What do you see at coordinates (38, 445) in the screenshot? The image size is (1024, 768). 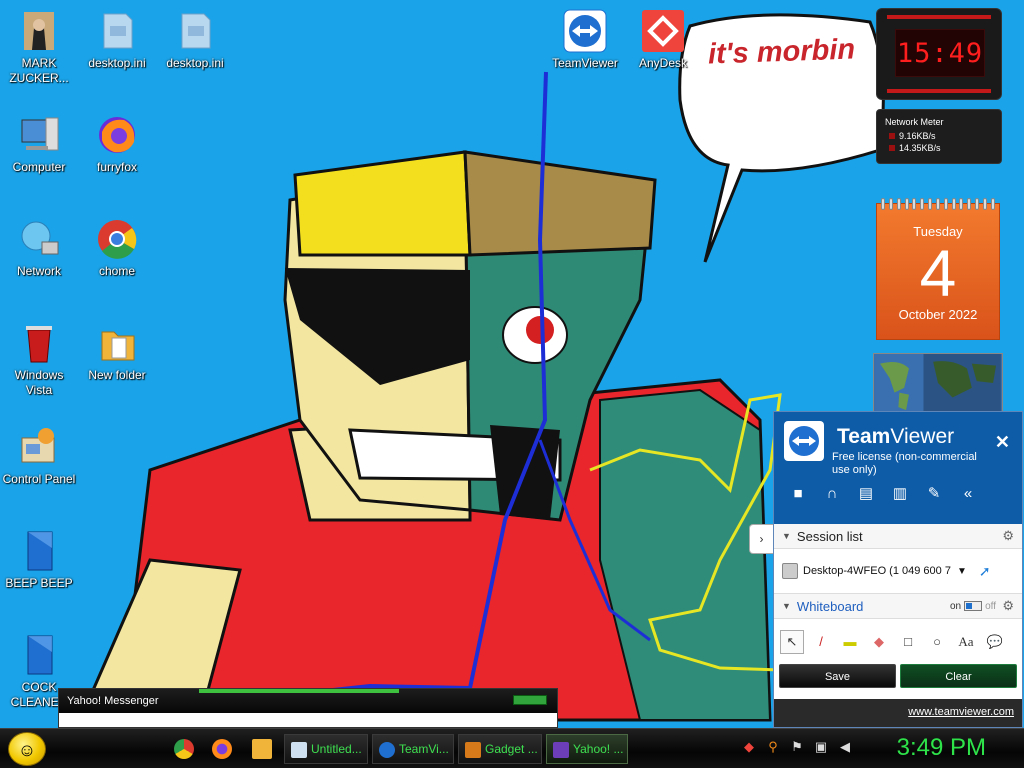 I see `control-panel-icon` at bounding box center [38, 445].